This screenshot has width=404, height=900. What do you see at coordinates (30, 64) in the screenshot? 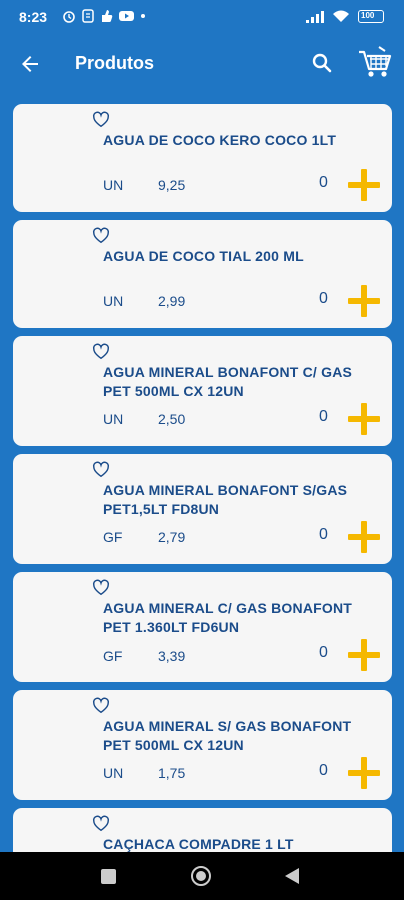
I see `back-arrow-icon` at bounding box center [30, 64].